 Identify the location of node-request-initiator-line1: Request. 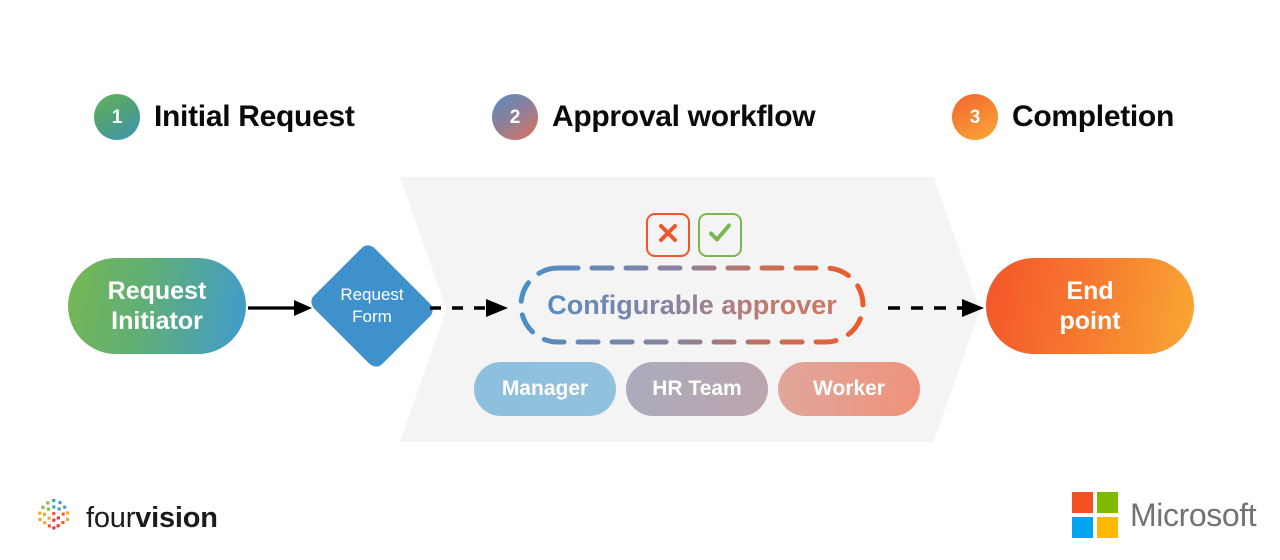
(157, 290).